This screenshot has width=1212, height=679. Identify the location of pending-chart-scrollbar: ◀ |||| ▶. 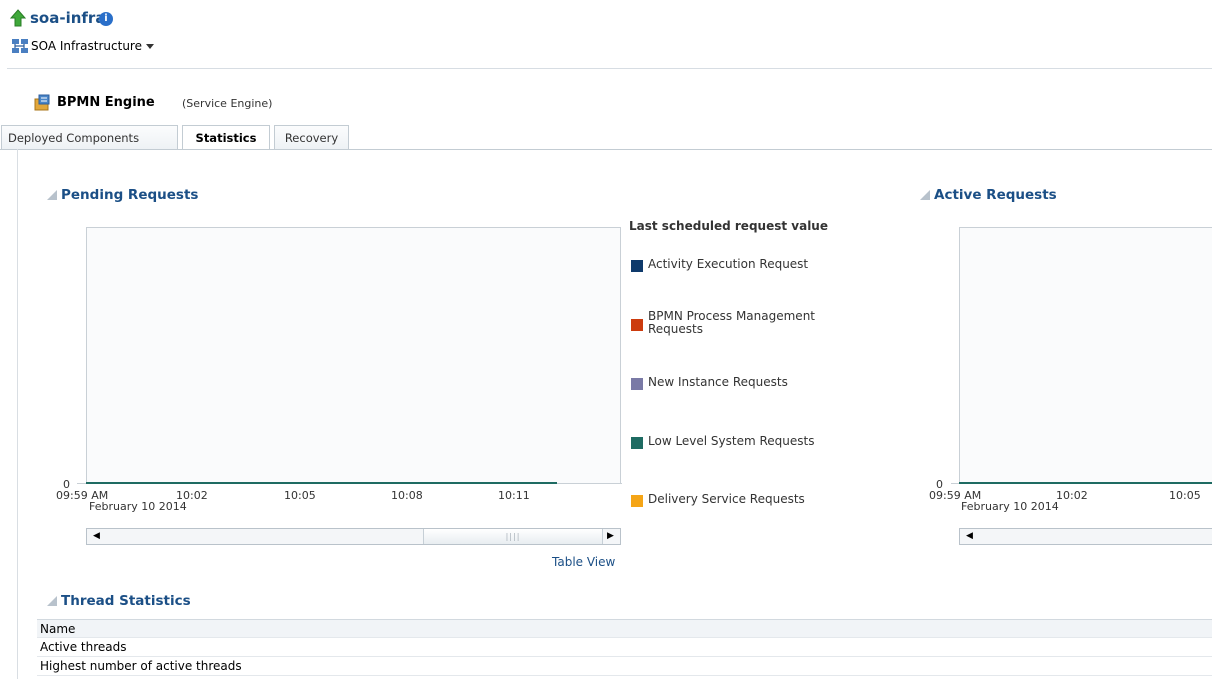
(353, 536).